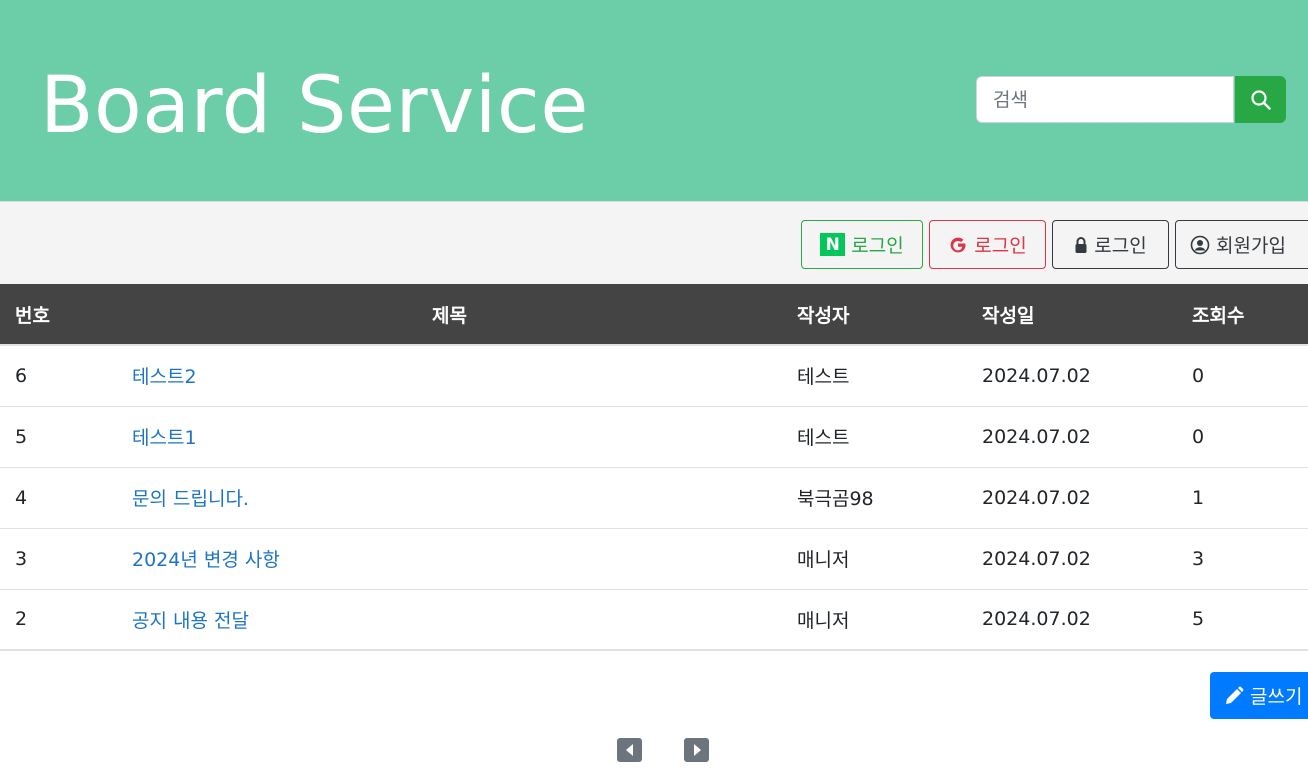 The height and width of the screenshot is (772, 1308). Describe the element at coordinates (877, 246) in the screenshot. I see `naver-login-label: 로그인` at that location.